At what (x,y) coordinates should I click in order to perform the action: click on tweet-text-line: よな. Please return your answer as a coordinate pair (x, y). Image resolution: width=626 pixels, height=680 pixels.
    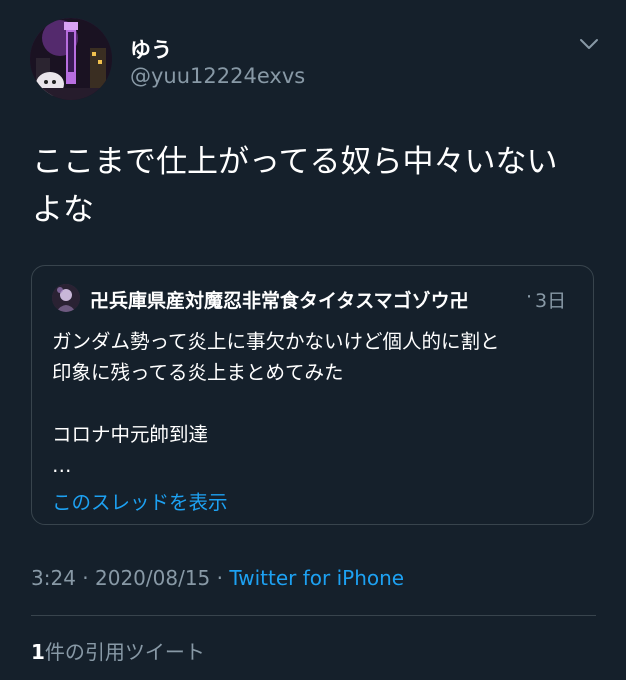
    Looking at the image, I should click on (63, 210).